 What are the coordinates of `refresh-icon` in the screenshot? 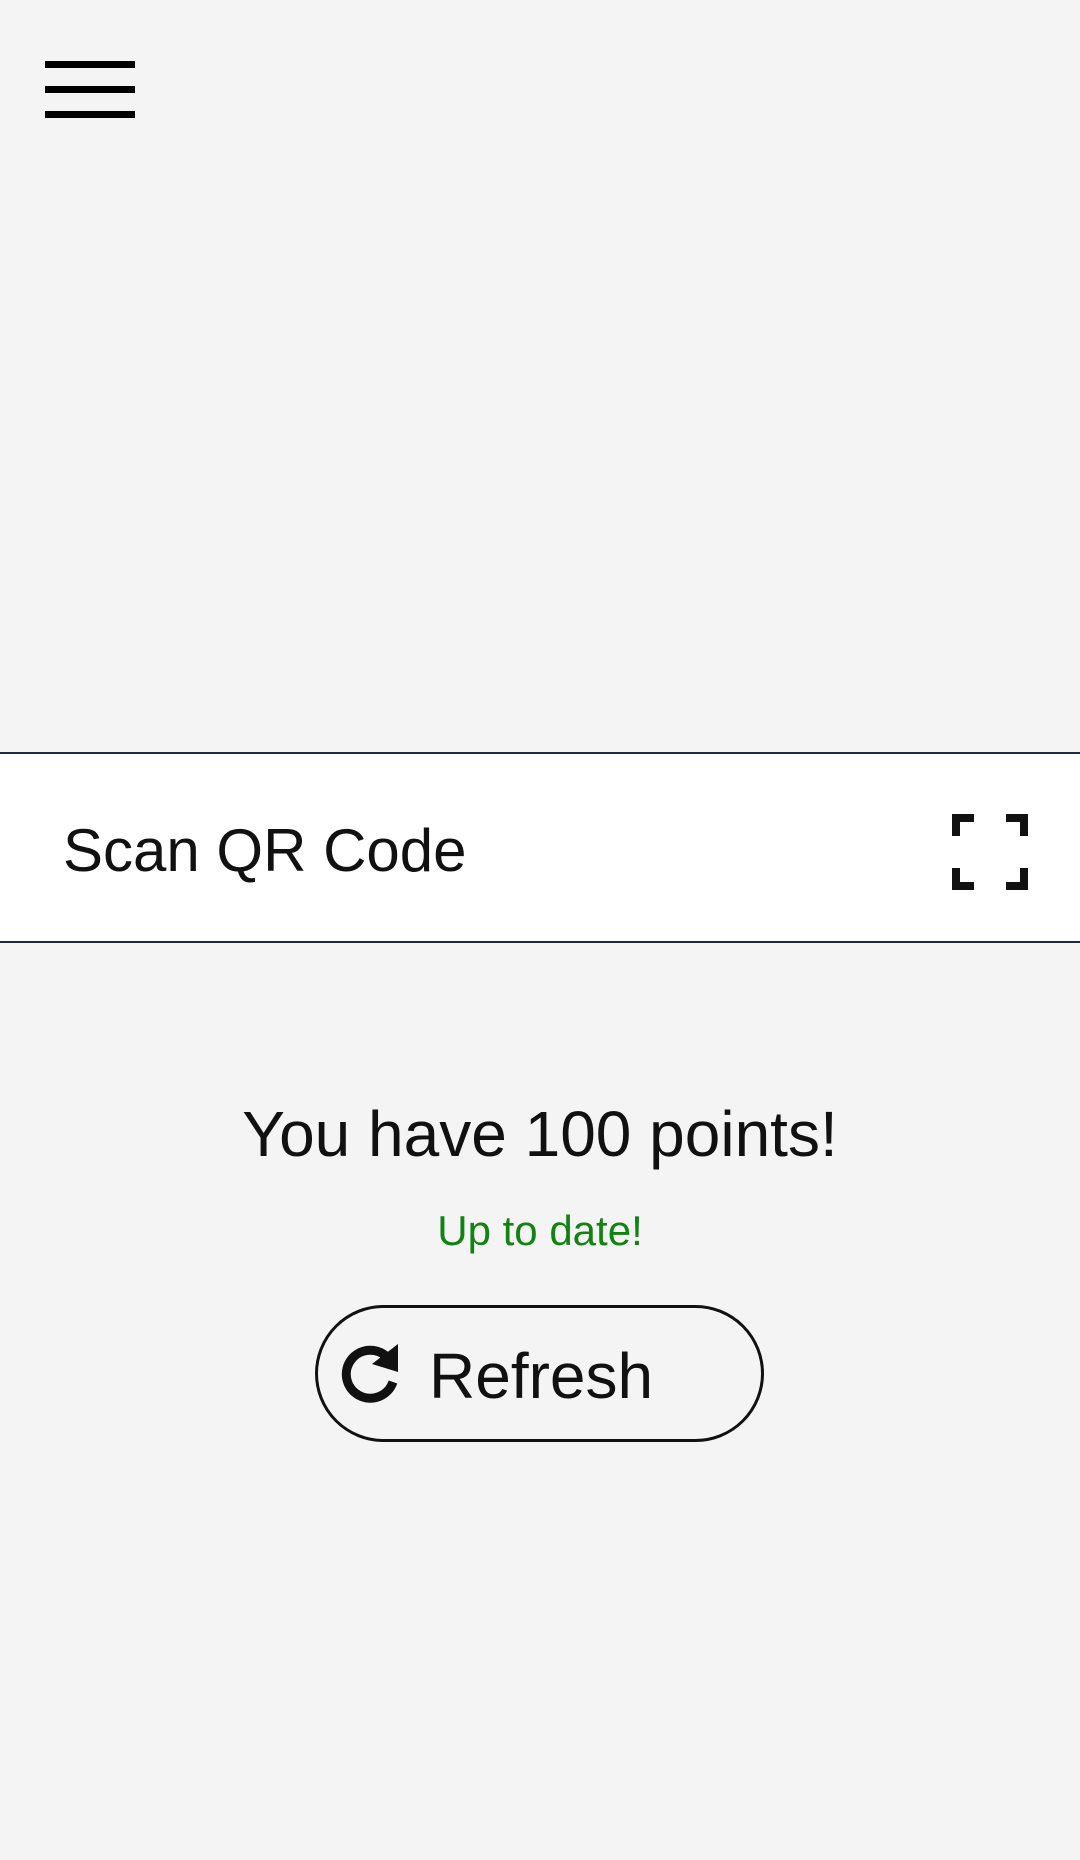 It's located at (369, 1373).